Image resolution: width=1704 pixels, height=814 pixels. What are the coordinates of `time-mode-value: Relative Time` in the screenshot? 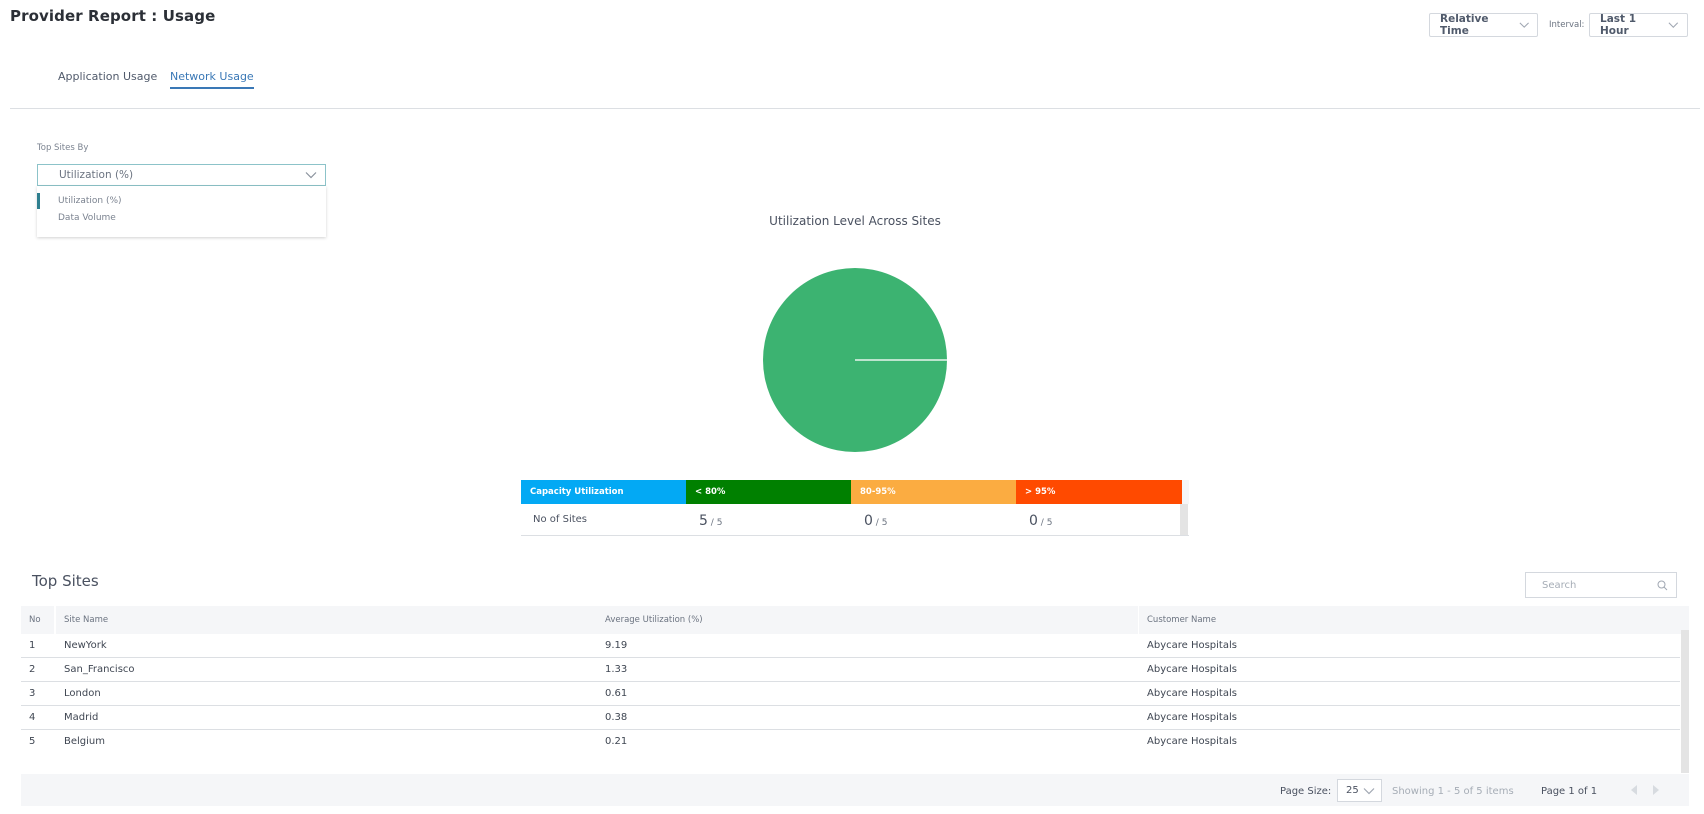 It's located at (1464, 25).